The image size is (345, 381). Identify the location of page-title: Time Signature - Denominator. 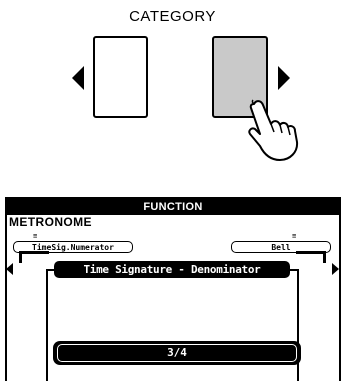
(172, 269).